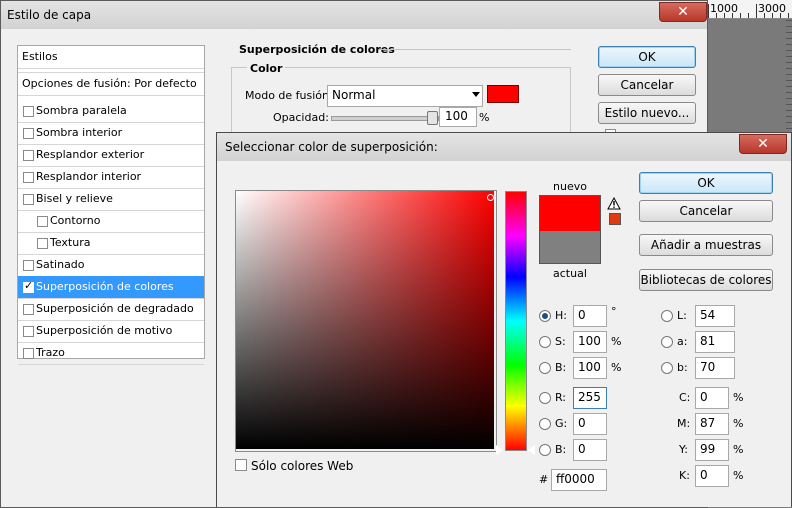  What do you see at coordinates (561, 449) in the screenshot?
I see `blue-label: B:` at bounding box center [561, 449].